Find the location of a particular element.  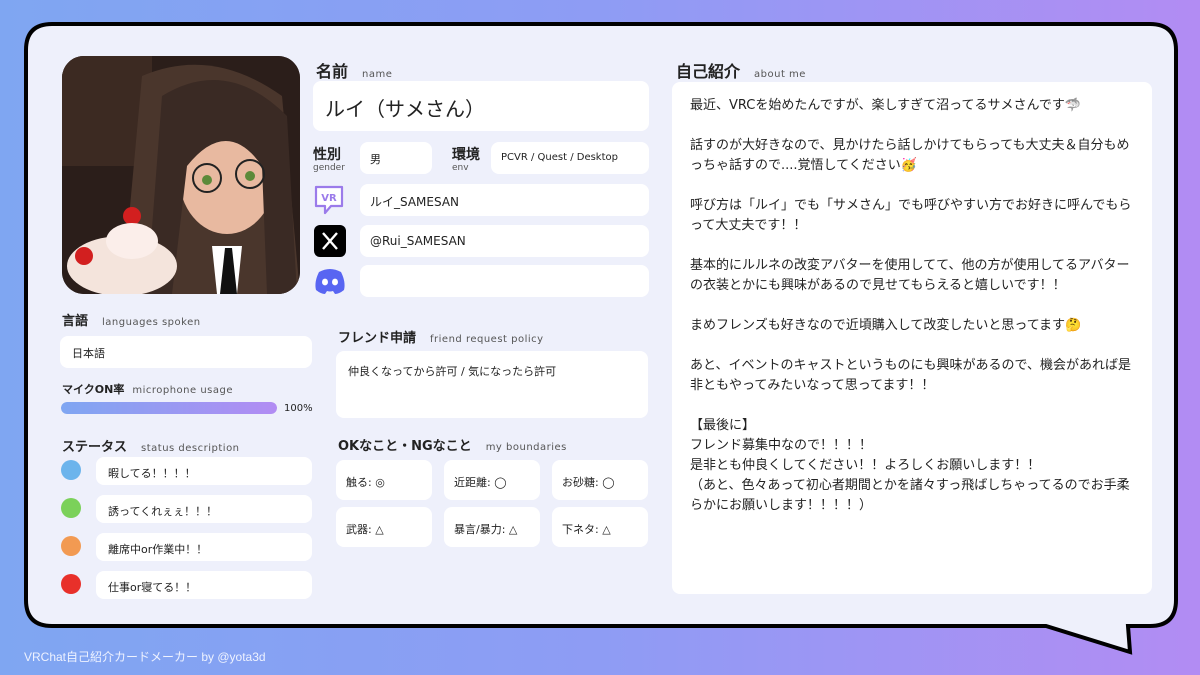

languages-heading: 言語 languages spoken is located at coordinates (131, 321).